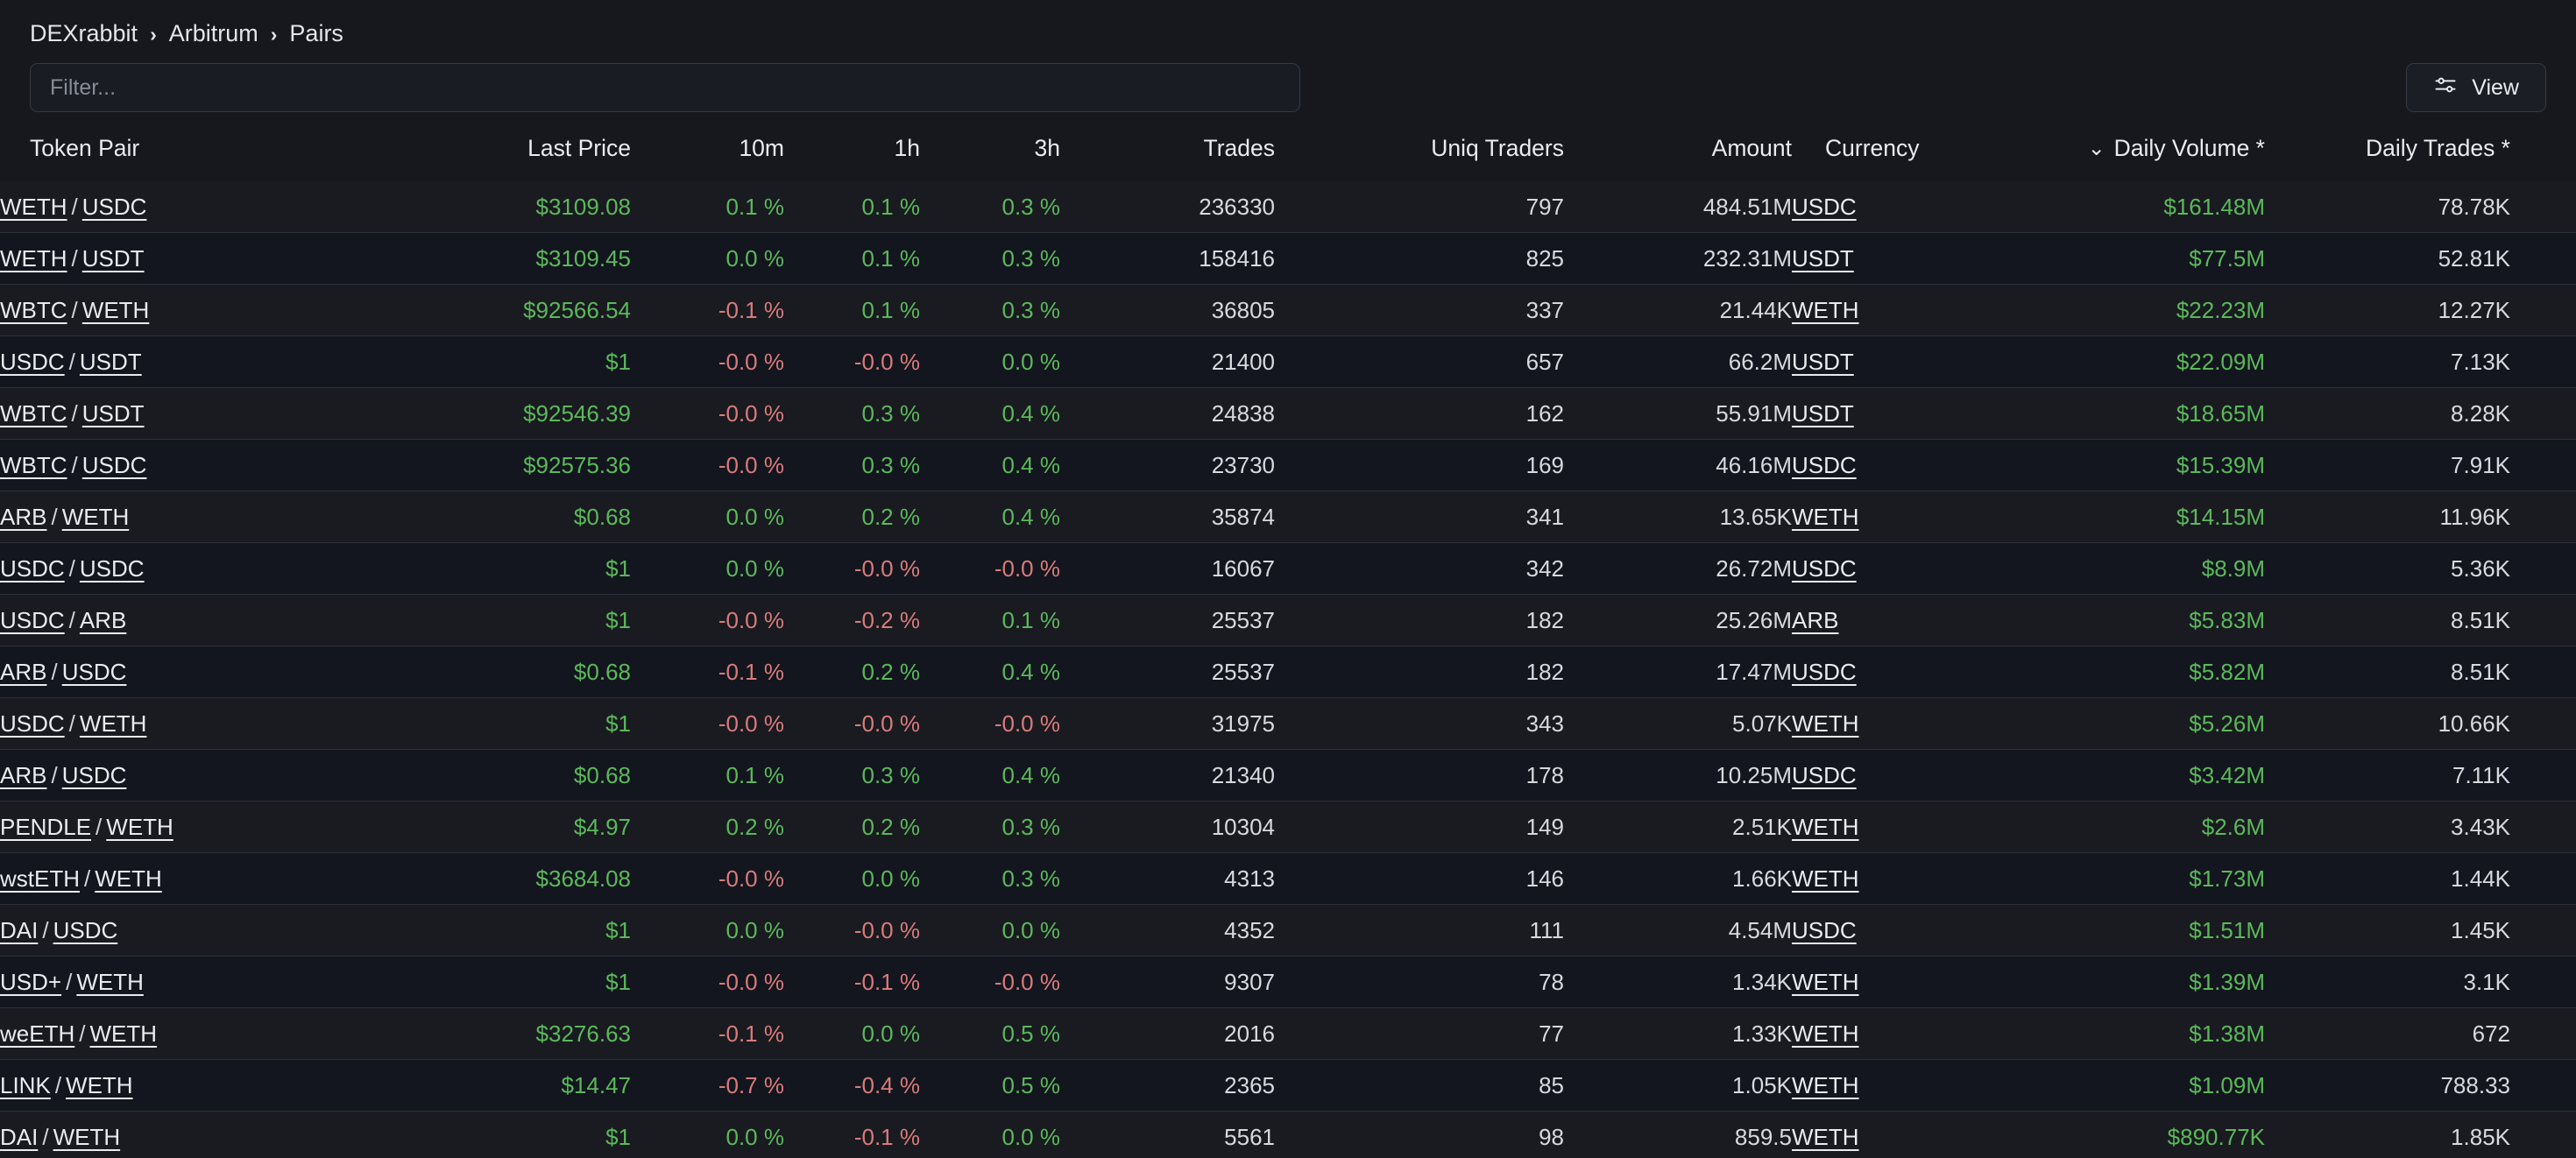  What do you see at coordinates (2094, 150) in the screenshot?
I see `column-header-daily-volume: ⌄ Daily Volume *` at bounding box center [2094, 150].